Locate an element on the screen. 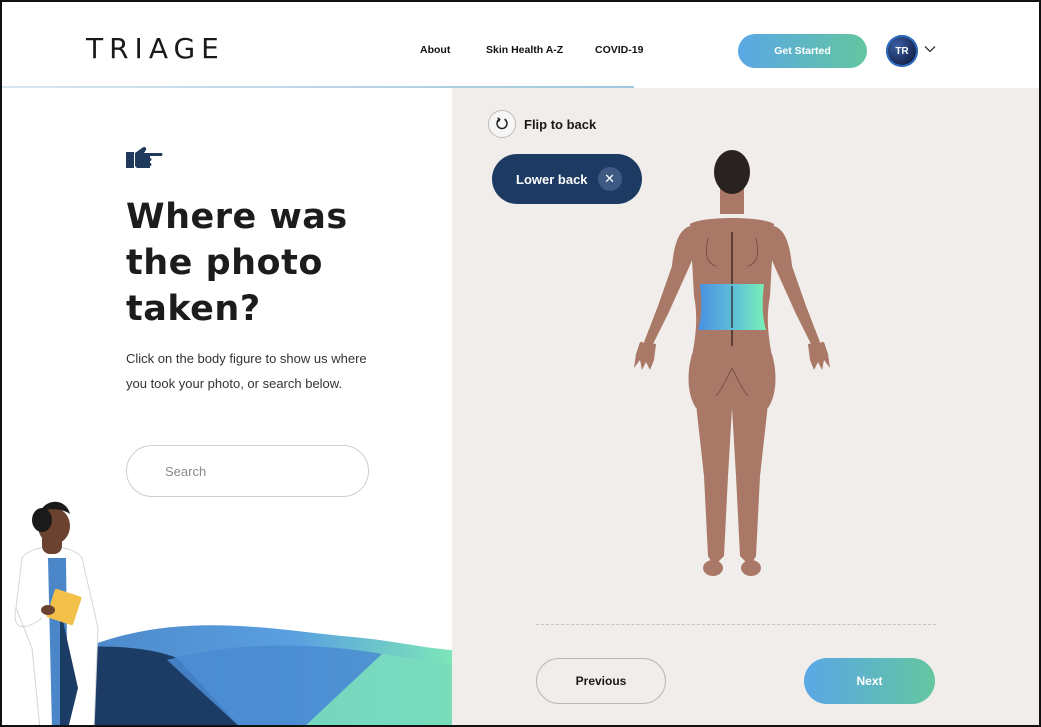 This screenshot has width=1041, height=727. pointing-hand-icon is located at coordinates (144, 157).